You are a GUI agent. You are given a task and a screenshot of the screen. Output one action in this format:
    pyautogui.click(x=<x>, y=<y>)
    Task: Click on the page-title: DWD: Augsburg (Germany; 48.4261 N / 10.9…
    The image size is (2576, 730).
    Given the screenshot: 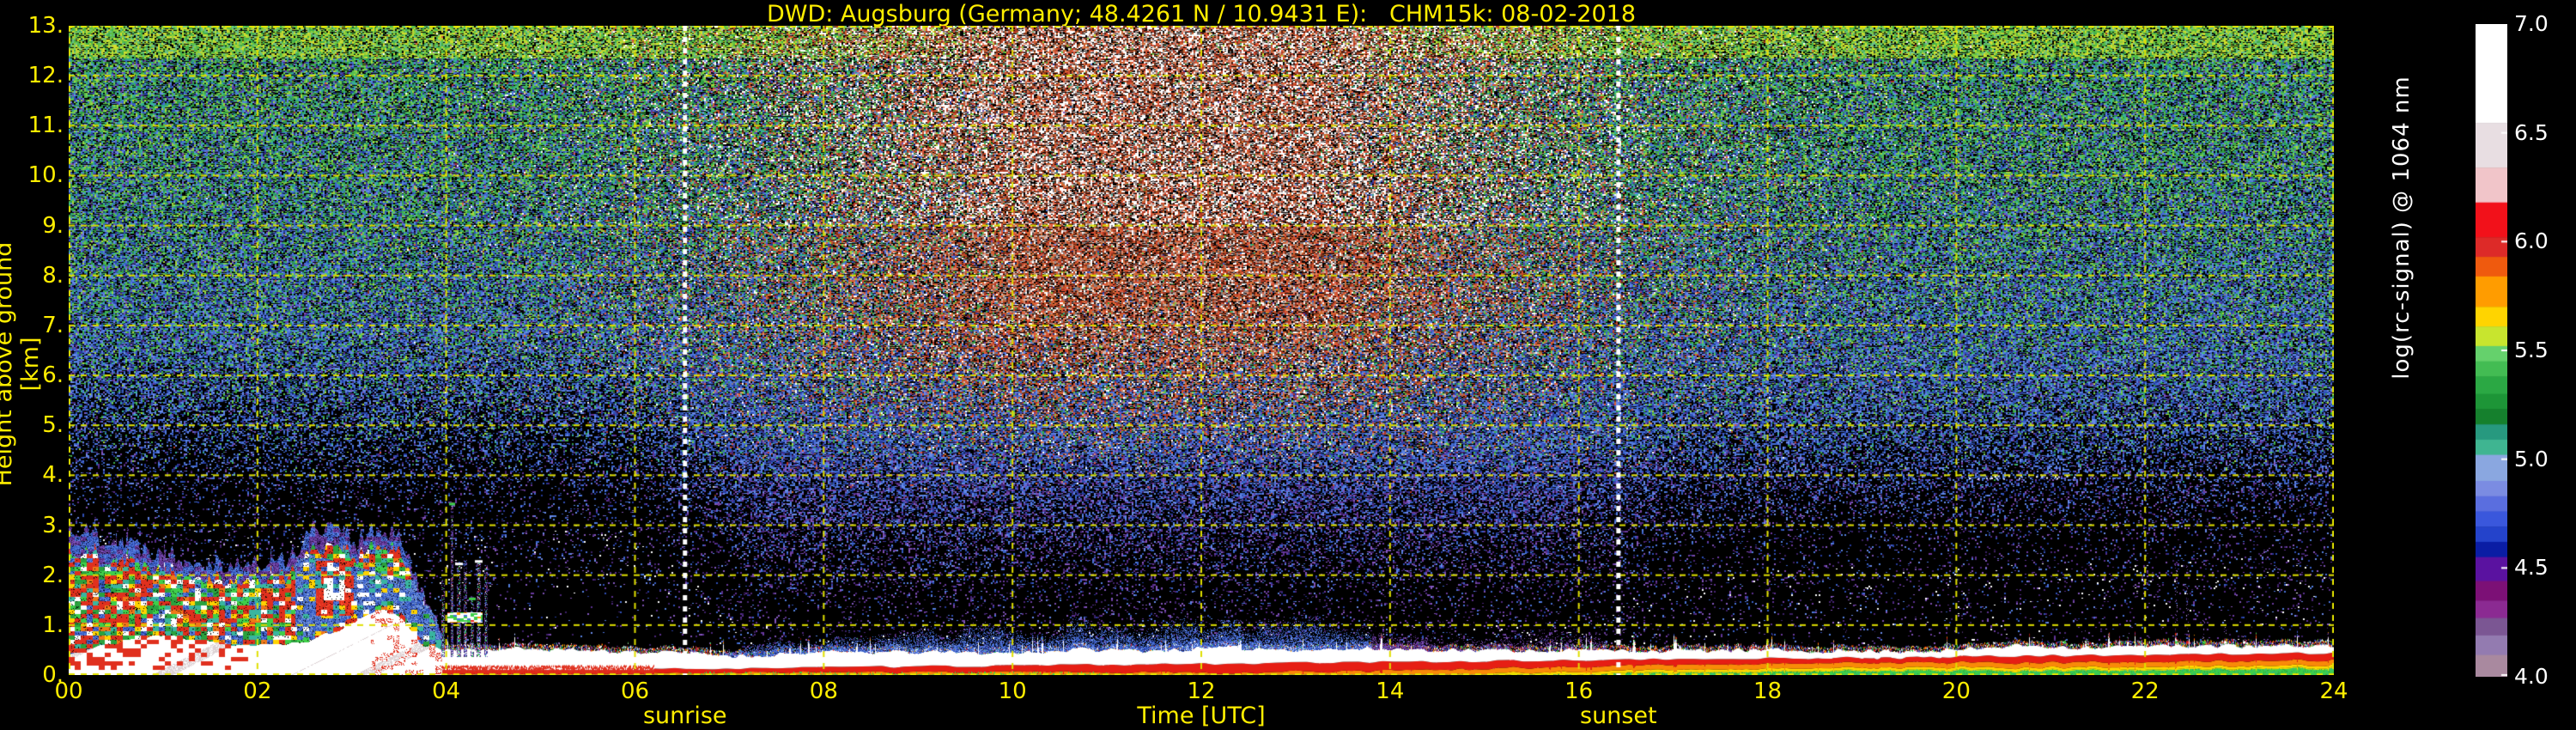 What is the action you would take?
    pyautogui.click(x=1202, y=14)
    